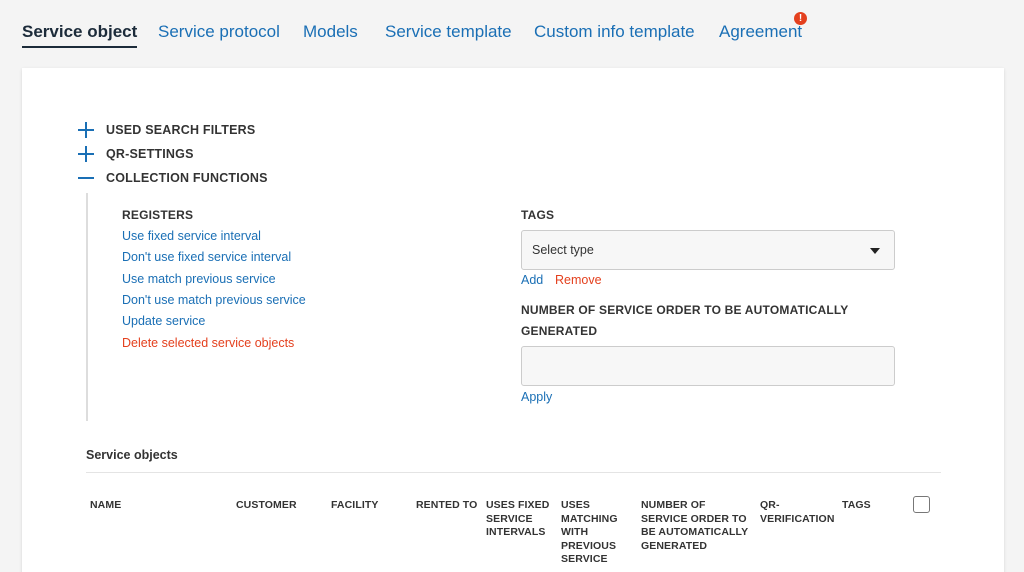  Describe the element at coordinates (875, 251) in the screenshot. I see `dropdown-caret-icon` at that location.